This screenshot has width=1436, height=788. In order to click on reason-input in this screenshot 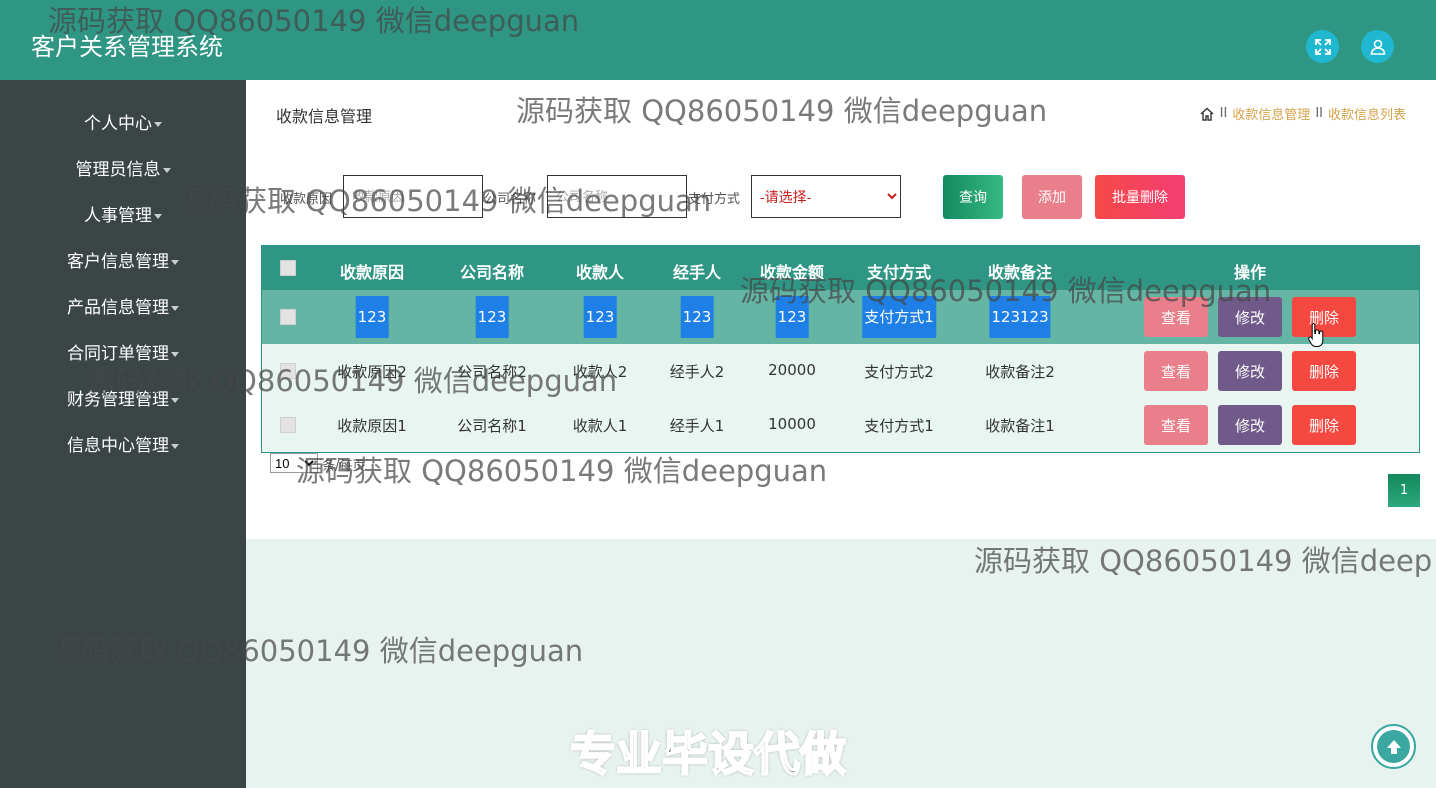, I will do `click(413, 196)`.